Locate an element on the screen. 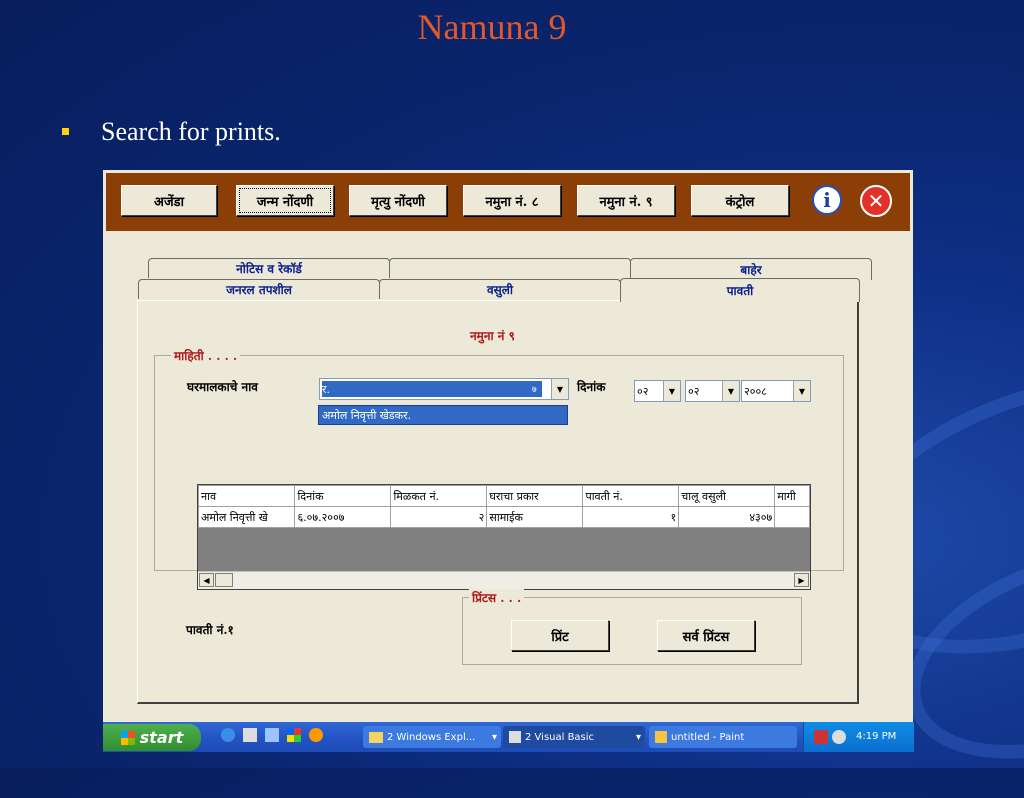 Image resolution: width=1024 pixels, height=798 pixels. control-button: कंट्रोल is located at coordinates (740, 200).